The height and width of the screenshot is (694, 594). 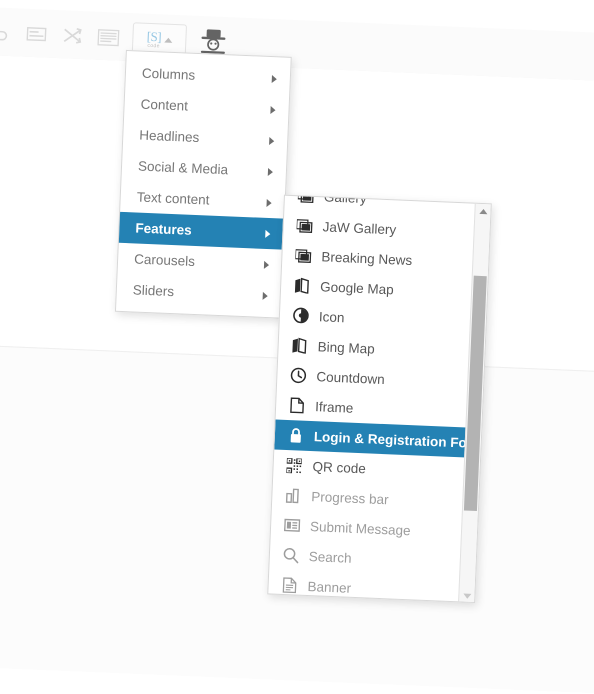 What do you see at coordinates (72, 35) in the screenshot?
I see `shuffle-icon` at bounding box center [72, 35].